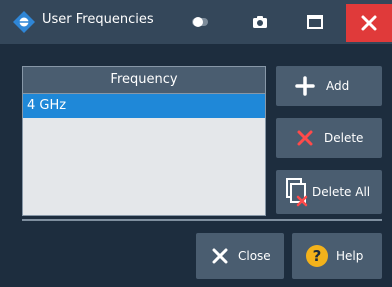 The width and height of the screenshot is (392, 287). What do you see at coordinates (315, 22) in the screenshot?
I see `maximize-icon` at bounding box center [315, 22].